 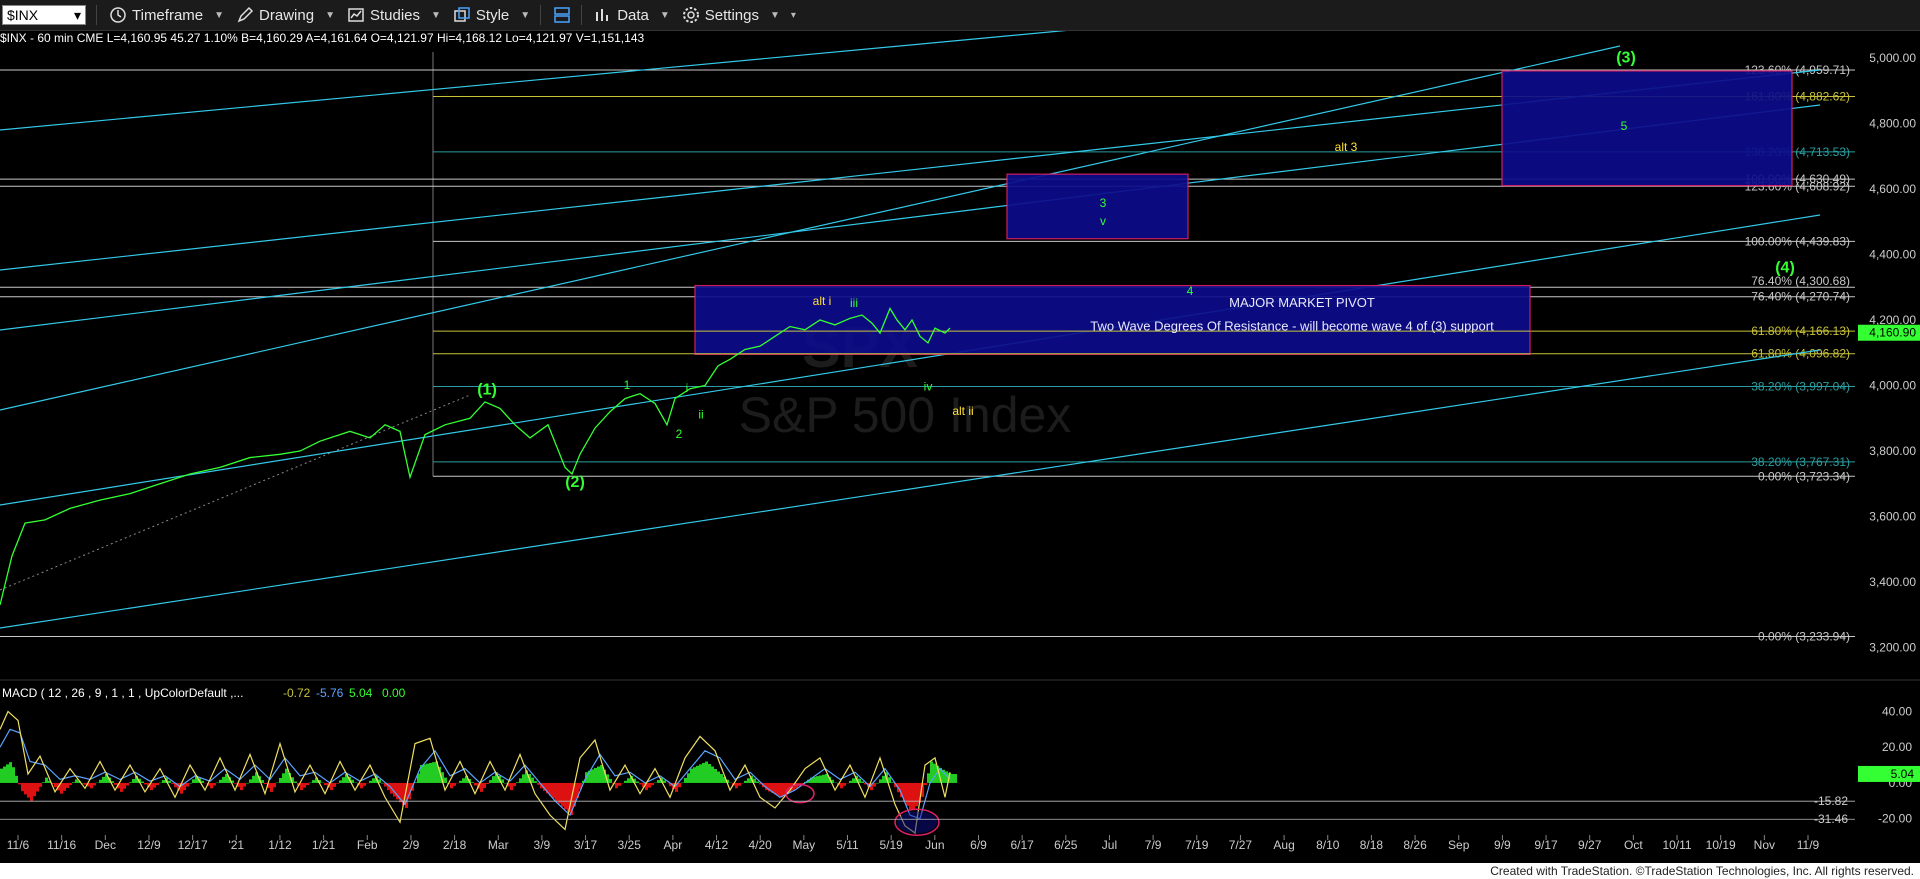 I want to click on style-label: Style, so click(x=492, y=15).